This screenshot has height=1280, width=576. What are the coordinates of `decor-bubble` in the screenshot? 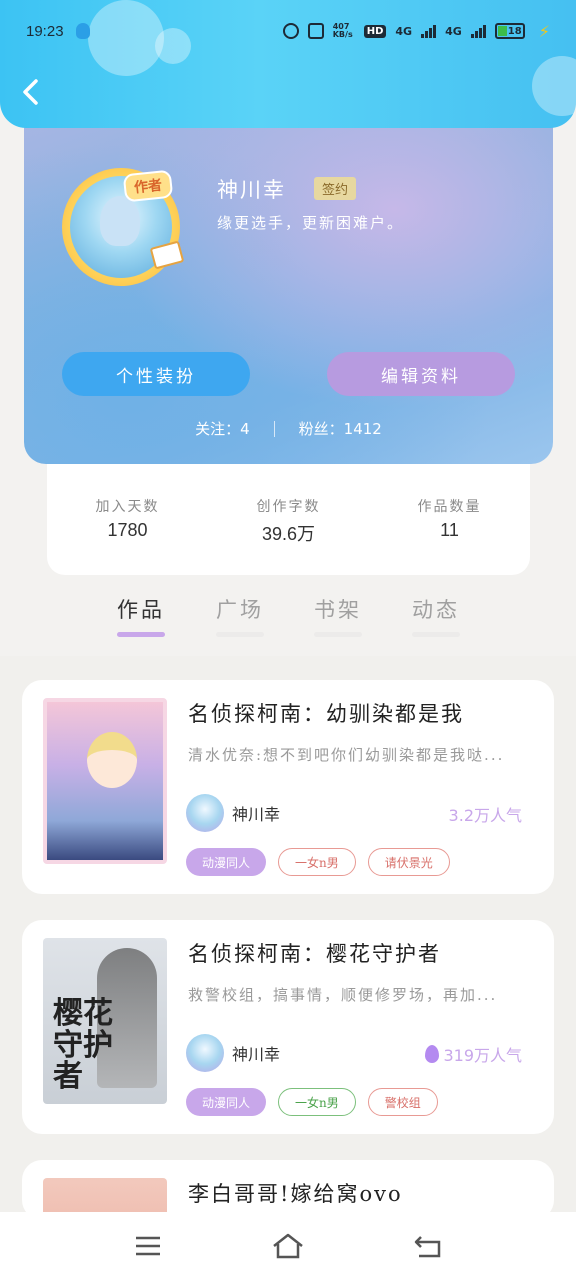 It's located at (554, 86).